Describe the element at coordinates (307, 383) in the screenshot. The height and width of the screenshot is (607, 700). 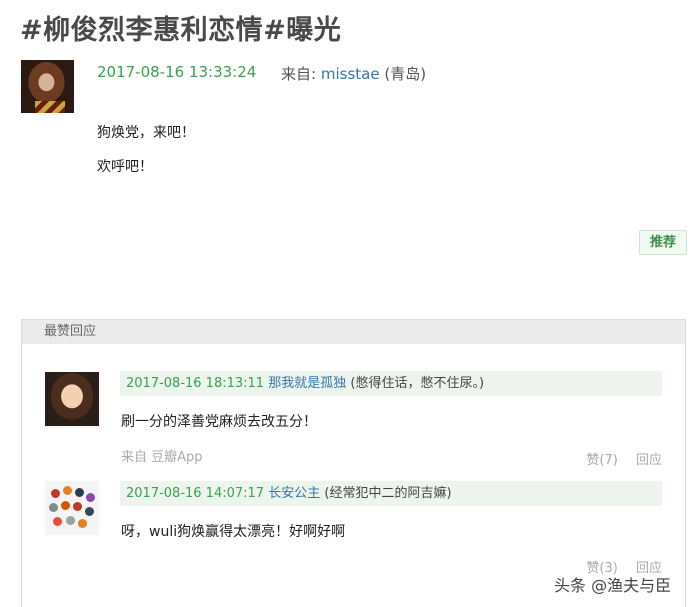
I see `commenter-link: 那我就是孤独` at that location.